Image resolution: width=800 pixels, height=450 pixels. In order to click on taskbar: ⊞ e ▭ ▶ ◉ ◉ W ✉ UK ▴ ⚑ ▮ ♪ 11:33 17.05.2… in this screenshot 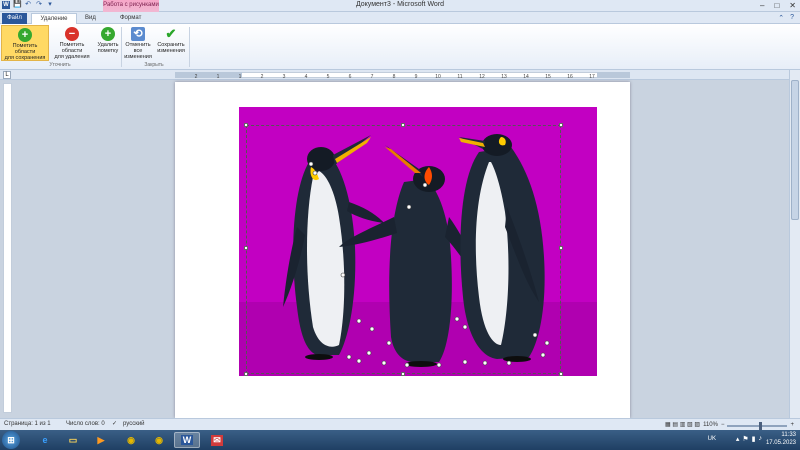, I will do `click(400, 440)`.